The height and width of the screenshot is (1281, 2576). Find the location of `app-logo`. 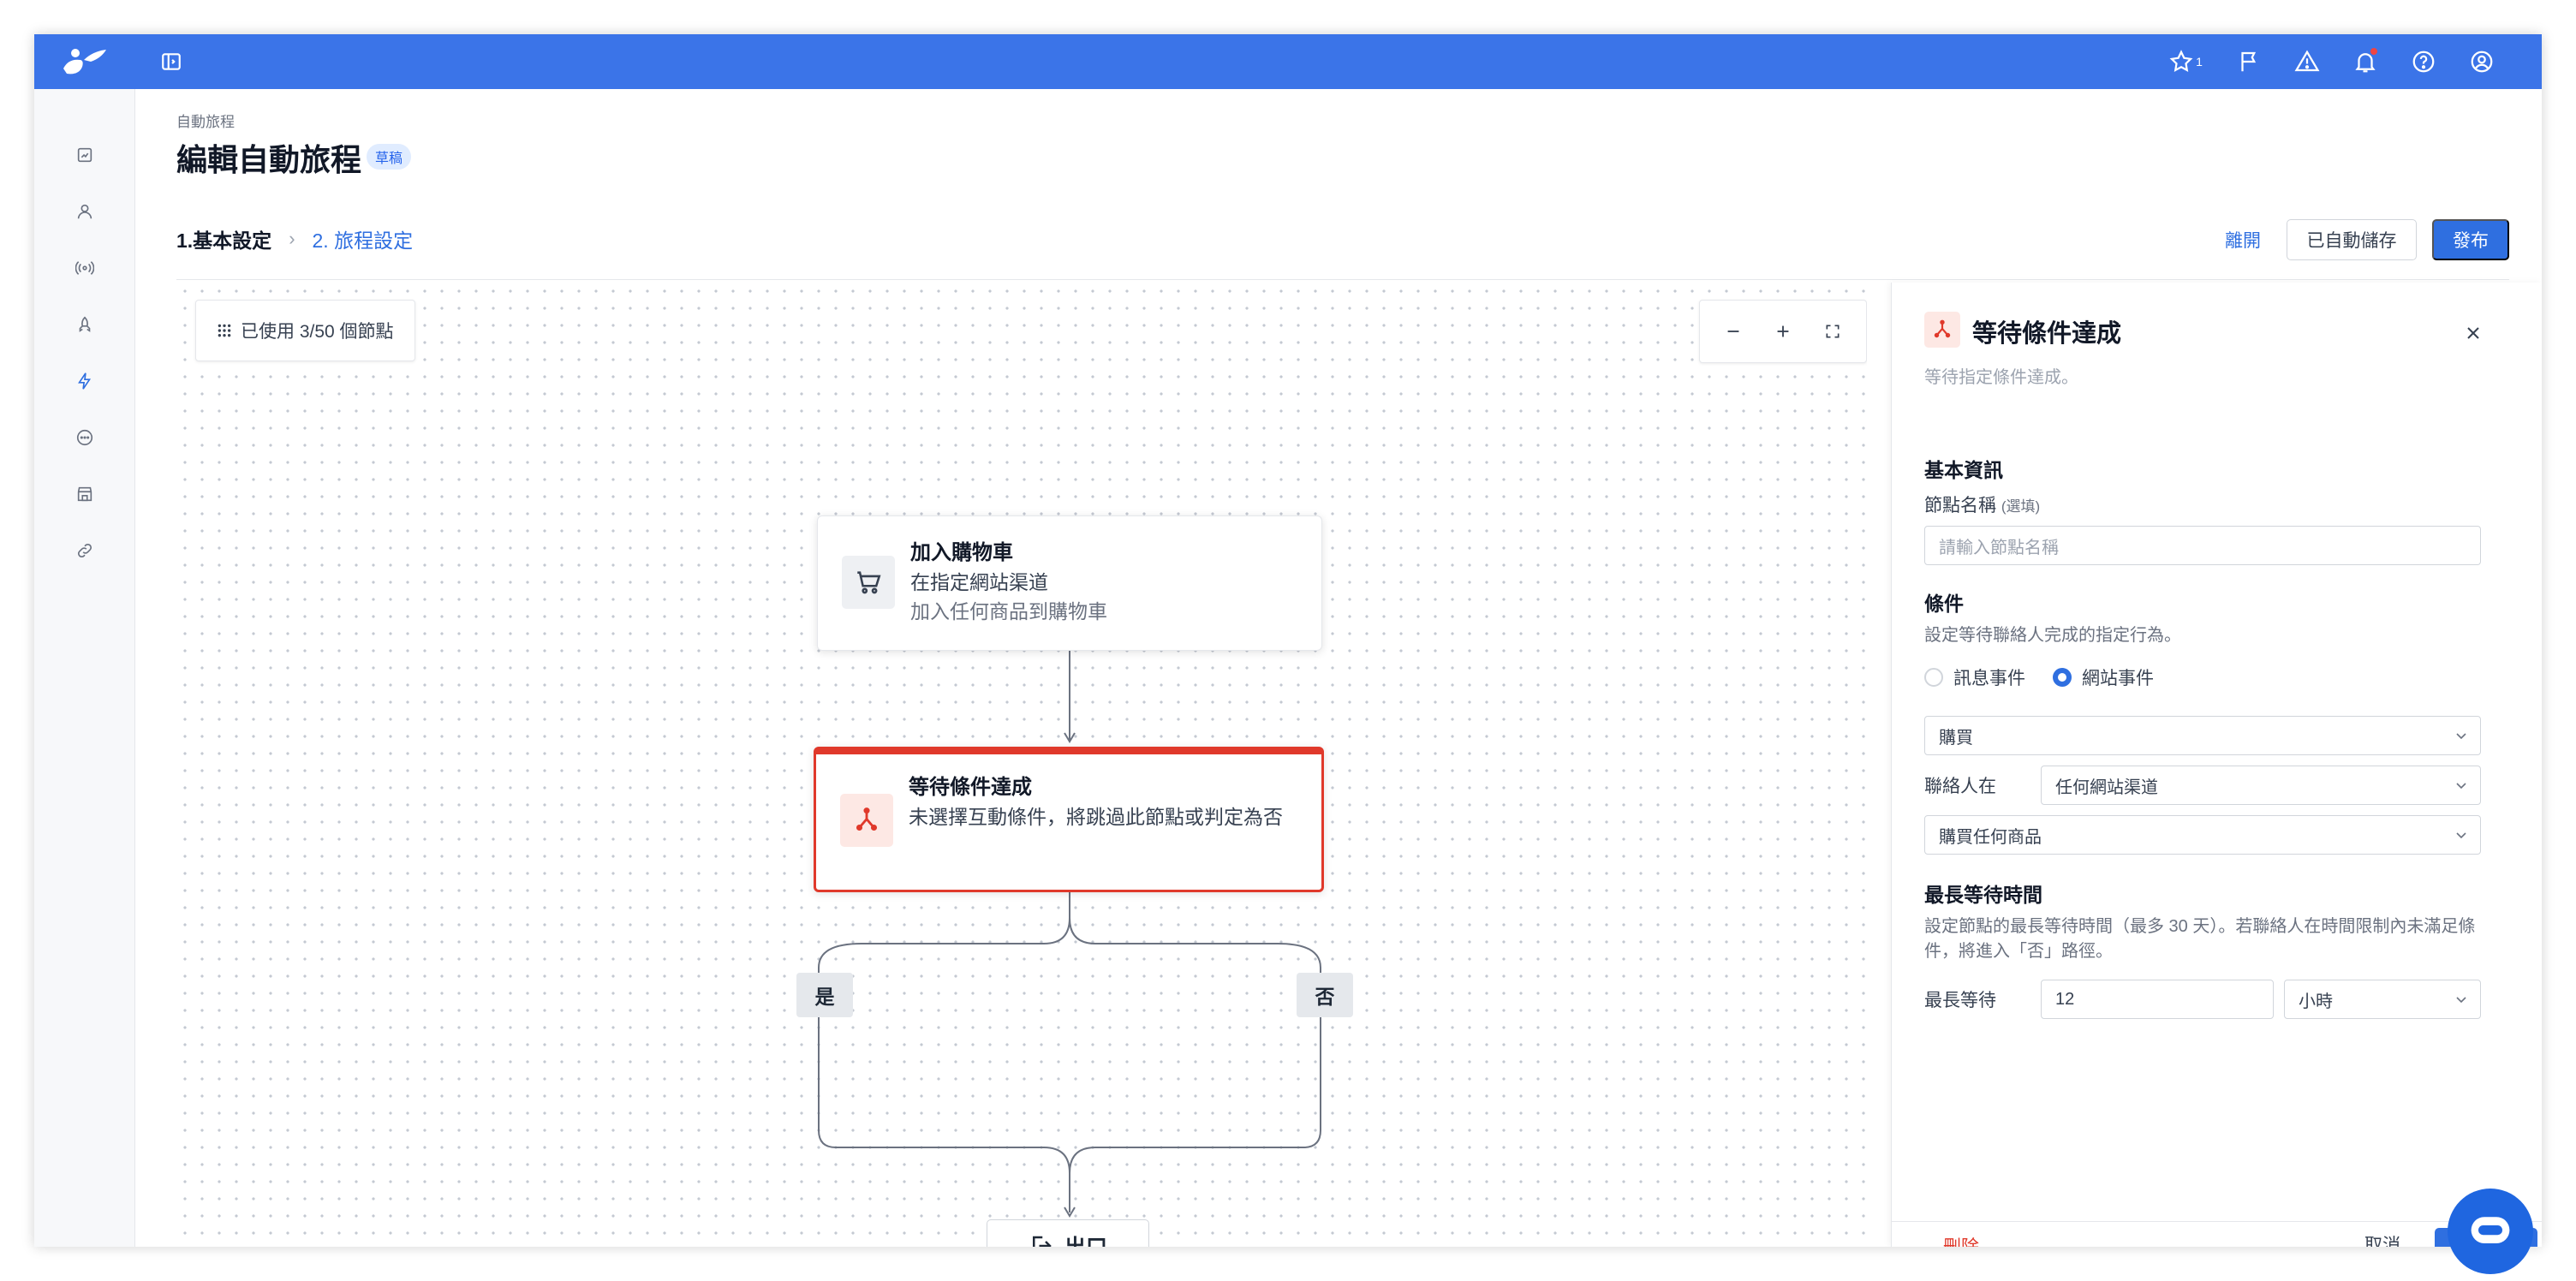

app-logo is located at coordinates (84, 61).